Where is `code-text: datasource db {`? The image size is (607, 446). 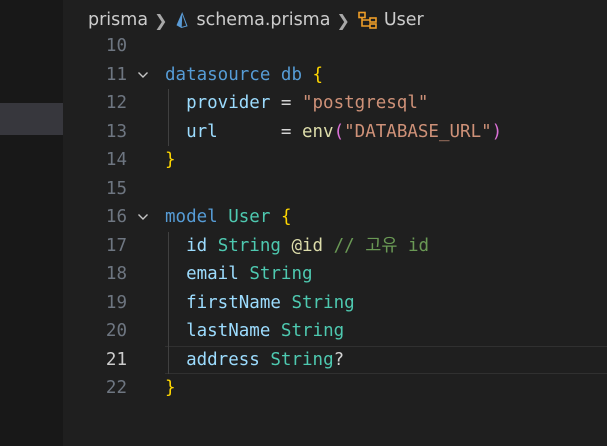 code-text: datasource db { is located at coordinates (244, 75).